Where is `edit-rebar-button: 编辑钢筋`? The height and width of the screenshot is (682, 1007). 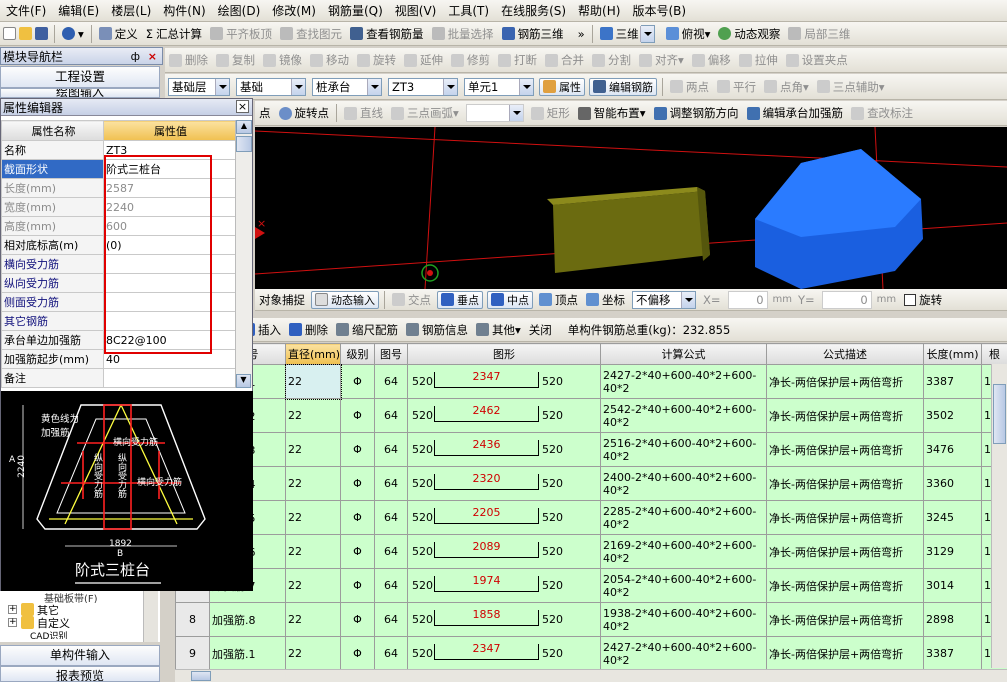 edit-rebar-button: 编辑钢筋 is located at coordinates (623, 86).